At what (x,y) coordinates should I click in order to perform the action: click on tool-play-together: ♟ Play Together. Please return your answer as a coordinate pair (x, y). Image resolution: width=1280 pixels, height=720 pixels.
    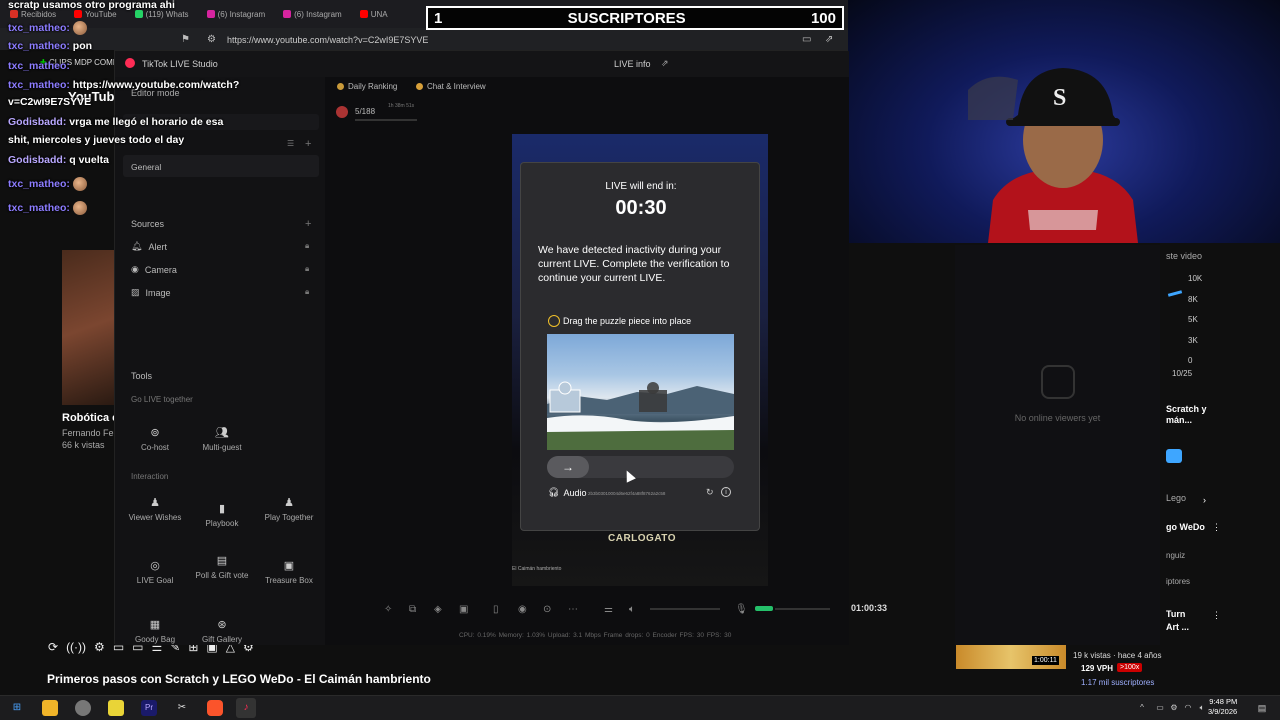
    Looking at the image, I should click on (289, 509).